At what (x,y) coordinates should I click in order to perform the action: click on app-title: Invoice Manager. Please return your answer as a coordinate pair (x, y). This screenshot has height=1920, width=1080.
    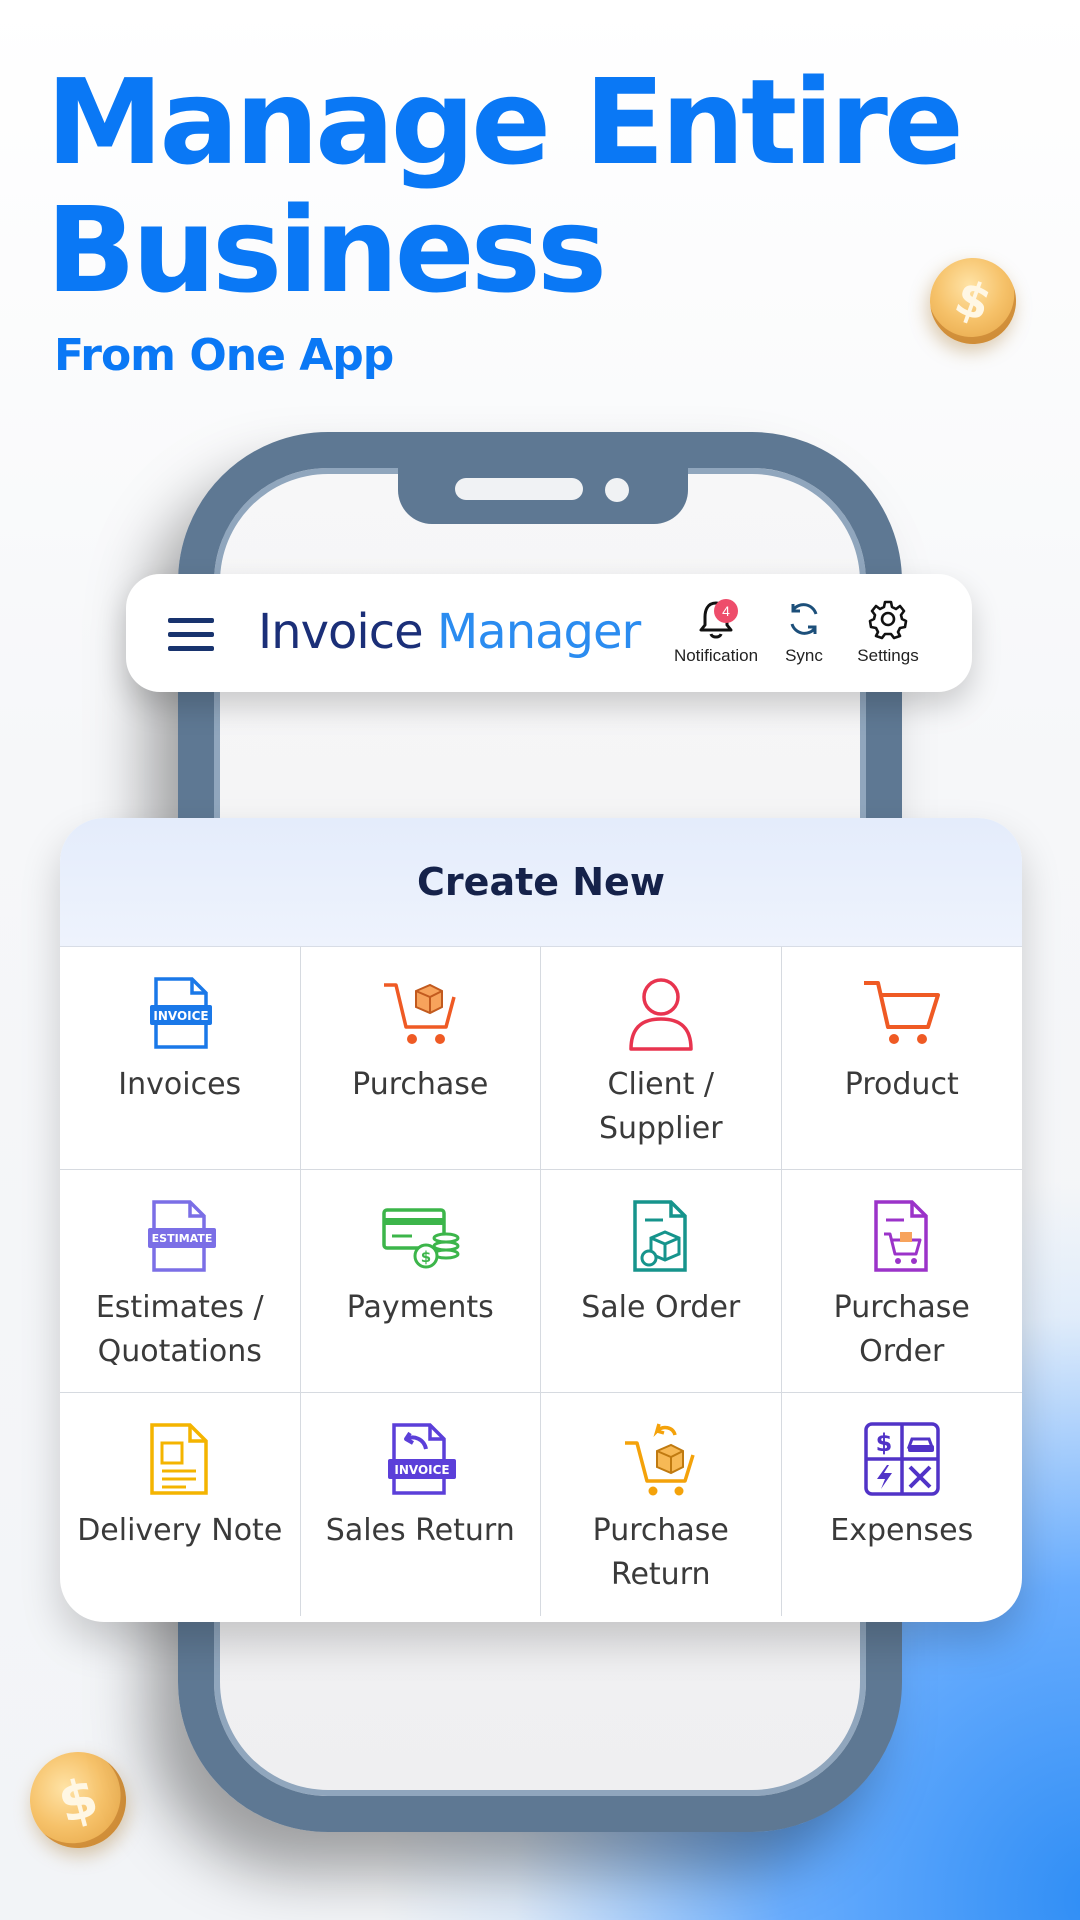
    Looking at the image, I should click on (449, 632).